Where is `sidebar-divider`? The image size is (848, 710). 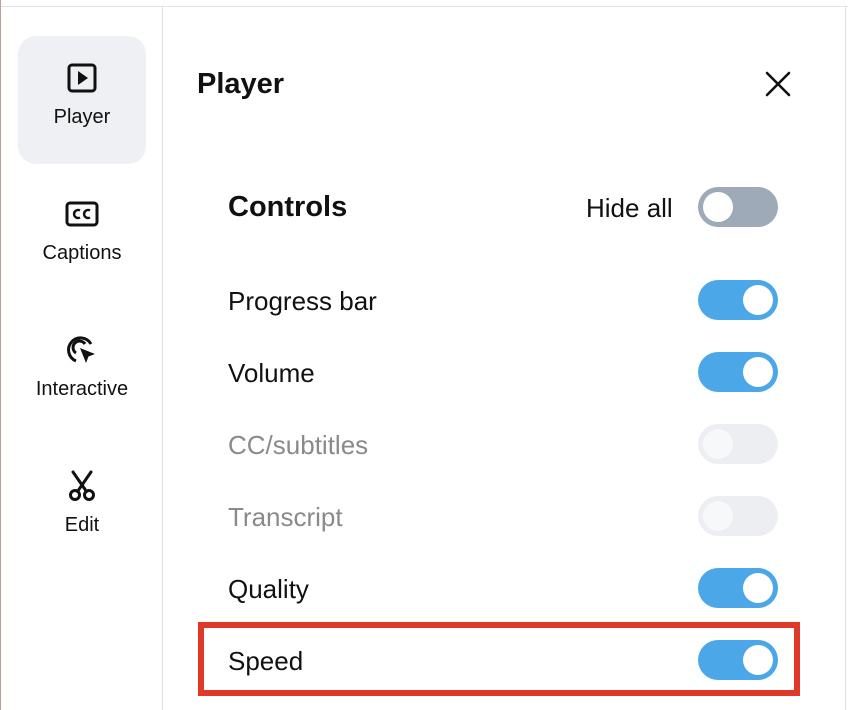 sidebar-divider is located at coordinates (162, 358).